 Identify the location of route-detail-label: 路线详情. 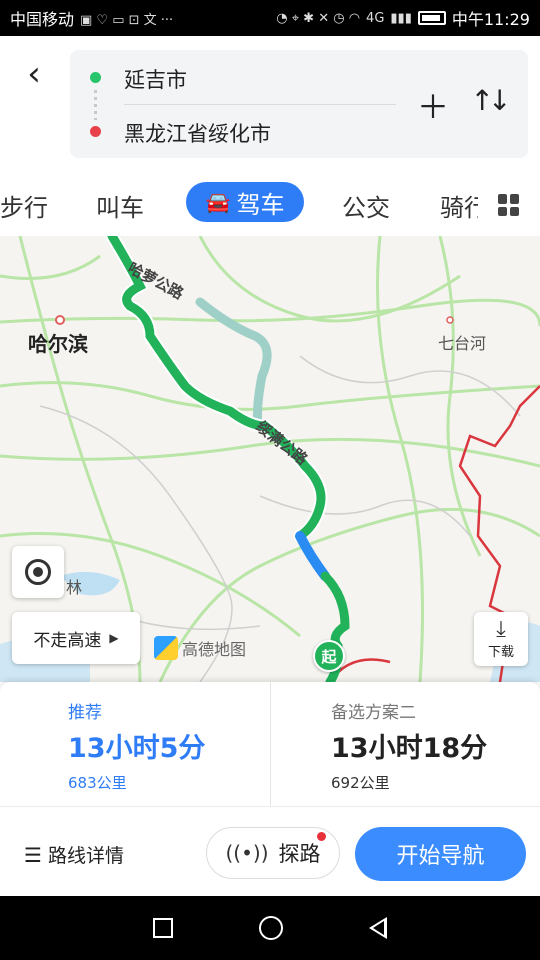
(85, 856).